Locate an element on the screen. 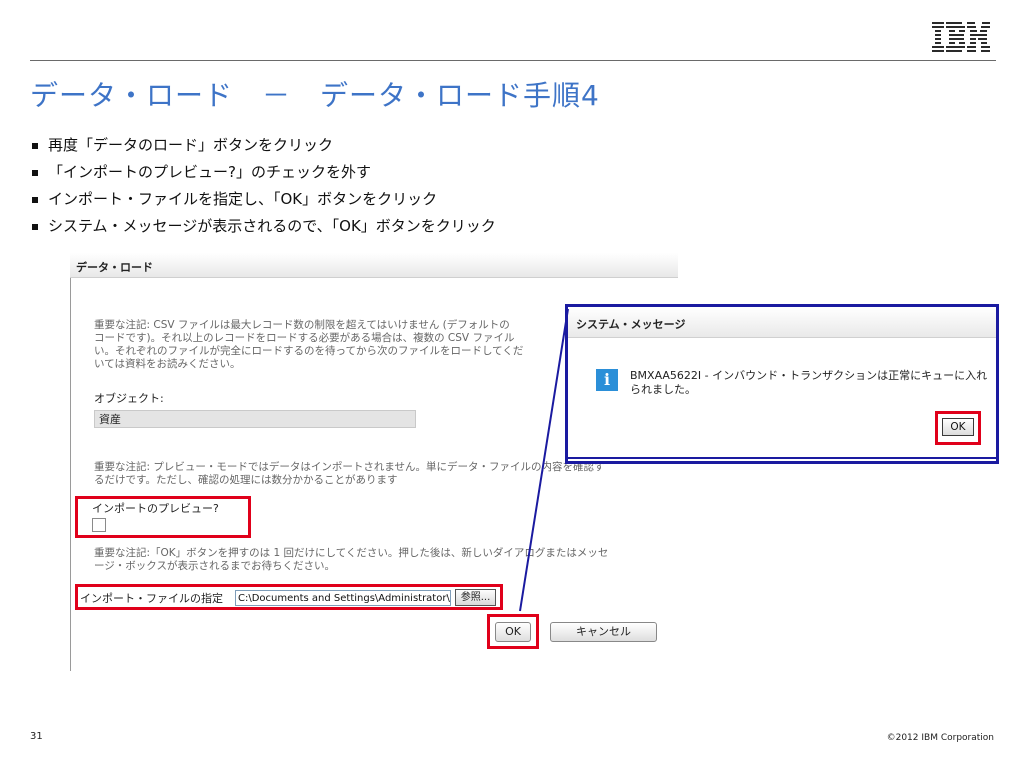 The image size is (1024, 768). important-note-line: いては資料をお読みください。 is located at coordinates (167, 364).